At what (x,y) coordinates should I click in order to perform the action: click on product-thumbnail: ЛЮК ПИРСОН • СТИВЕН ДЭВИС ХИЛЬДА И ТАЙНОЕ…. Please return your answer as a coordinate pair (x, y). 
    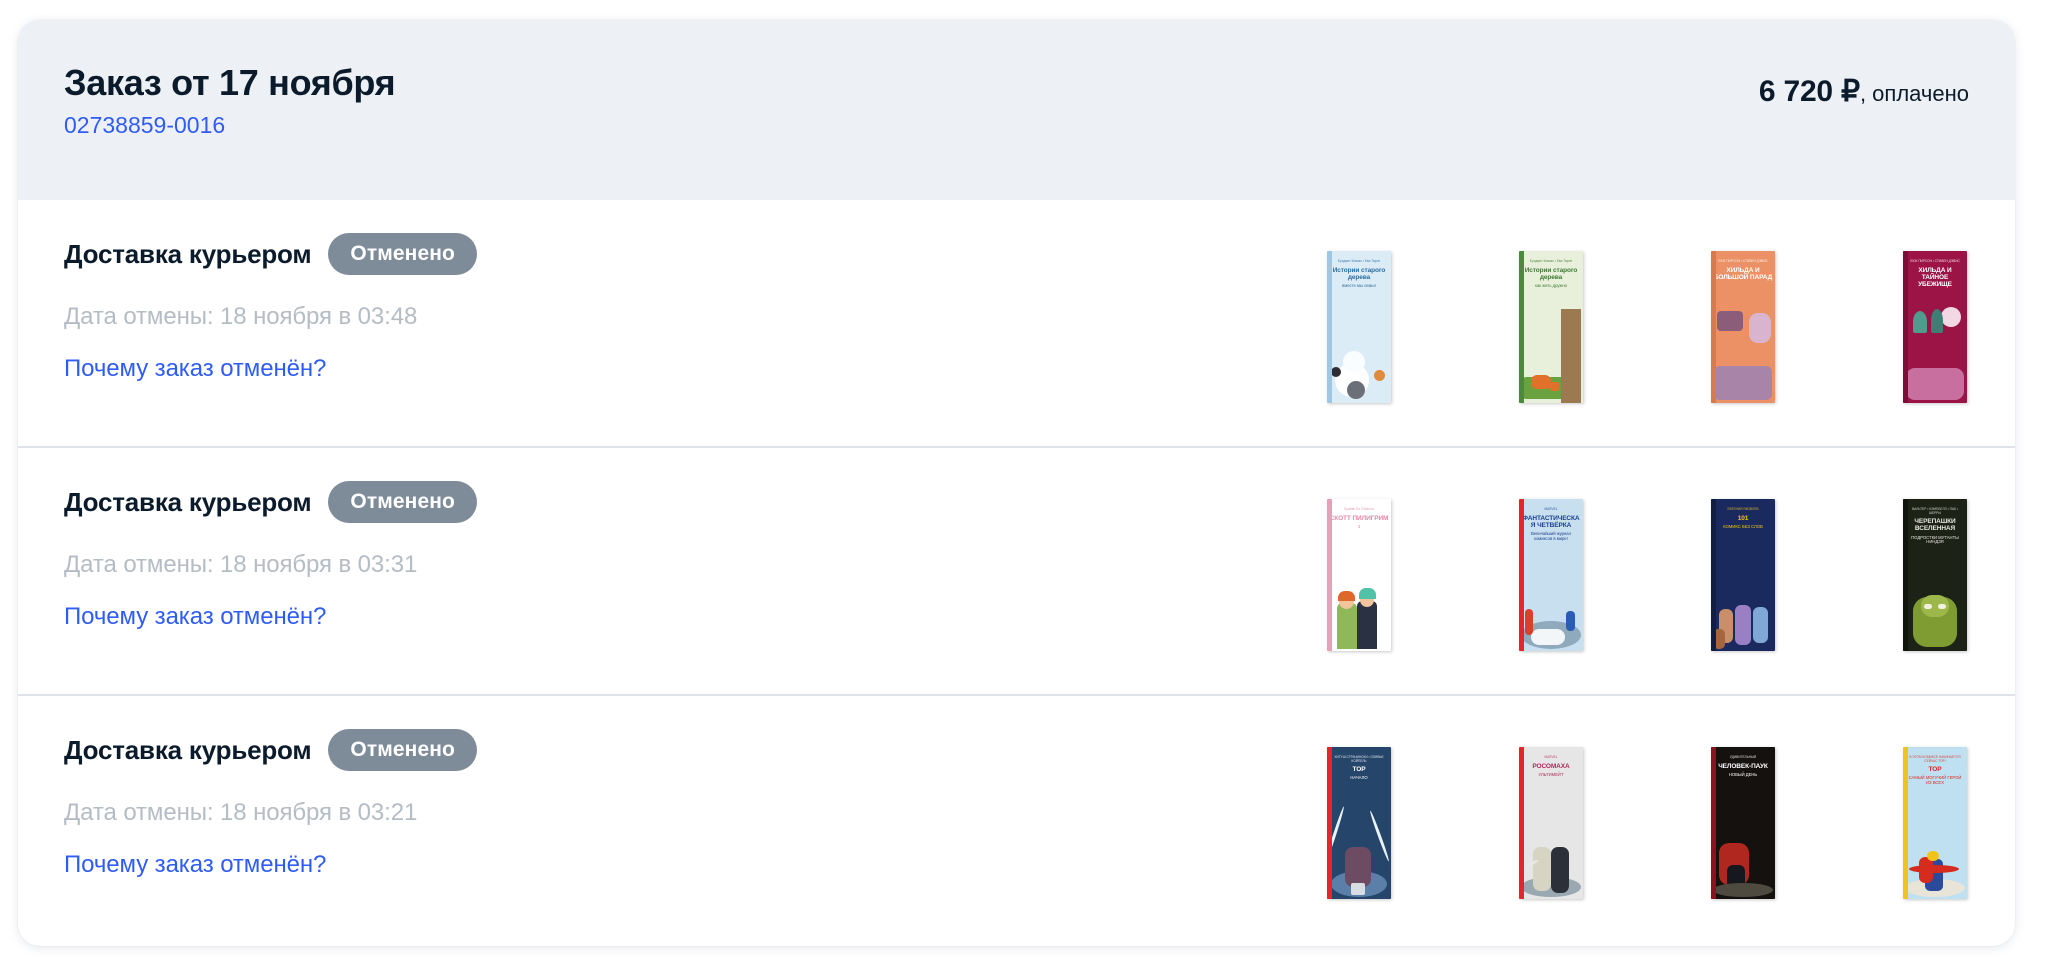
    Looking at the image, I should click on (1935, 327).